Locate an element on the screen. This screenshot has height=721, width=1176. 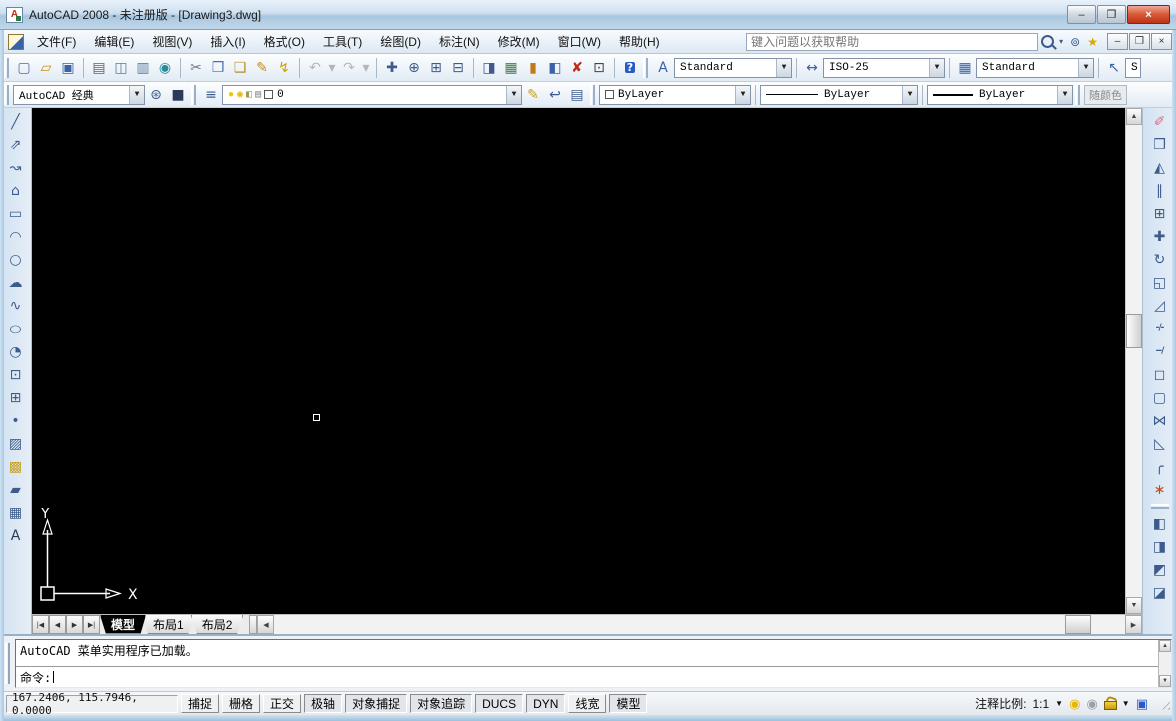
table-style-combo: Standard ▼ is located at coordinates (1035, 67).